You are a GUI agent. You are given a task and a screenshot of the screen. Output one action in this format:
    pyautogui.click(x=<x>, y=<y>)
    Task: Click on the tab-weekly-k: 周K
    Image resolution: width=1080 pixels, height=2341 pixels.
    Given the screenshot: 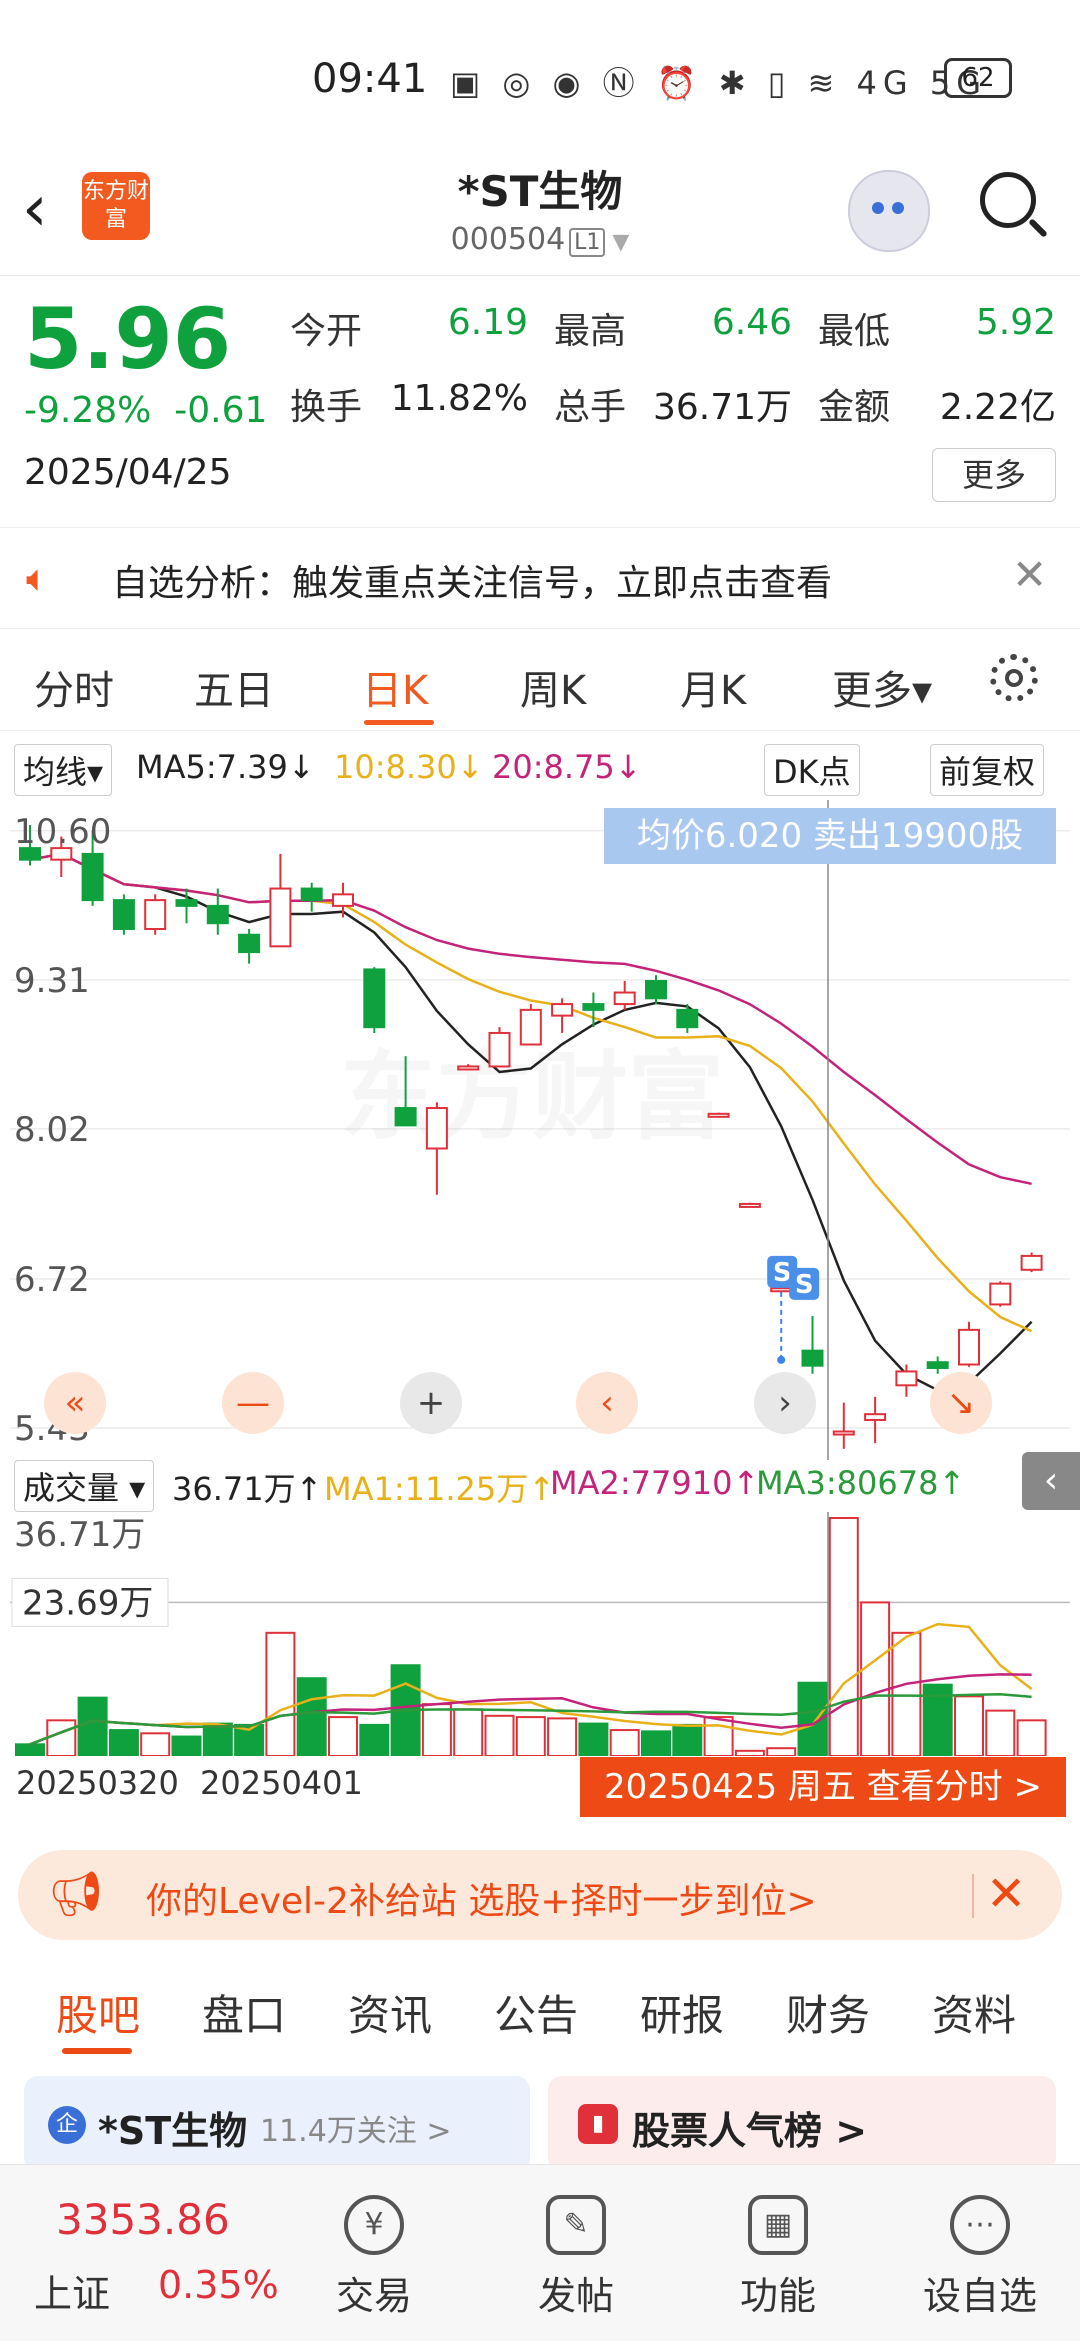 What is the action you would take?
    pyautogui.click(x=553, y=687)
    